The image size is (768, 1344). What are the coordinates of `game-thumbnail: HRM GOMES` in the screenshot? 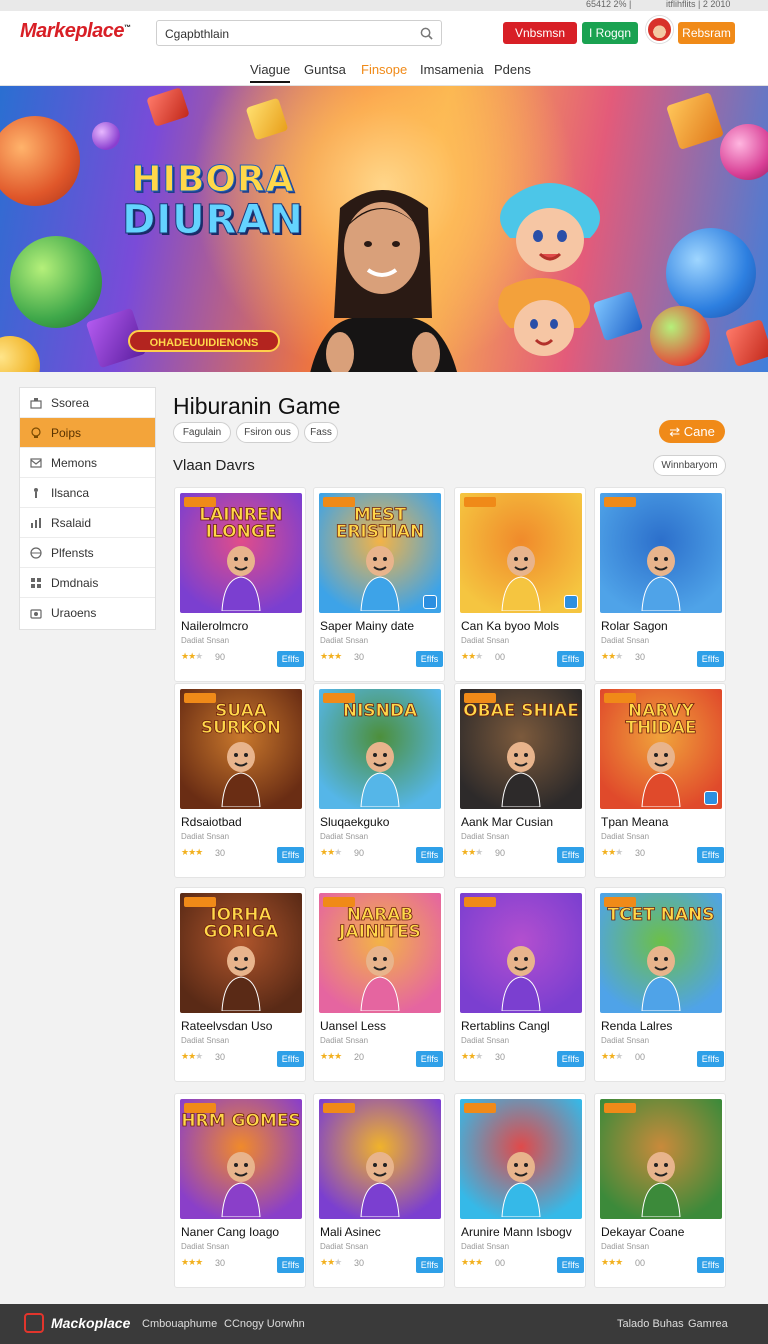 It's located at (241, 1159).